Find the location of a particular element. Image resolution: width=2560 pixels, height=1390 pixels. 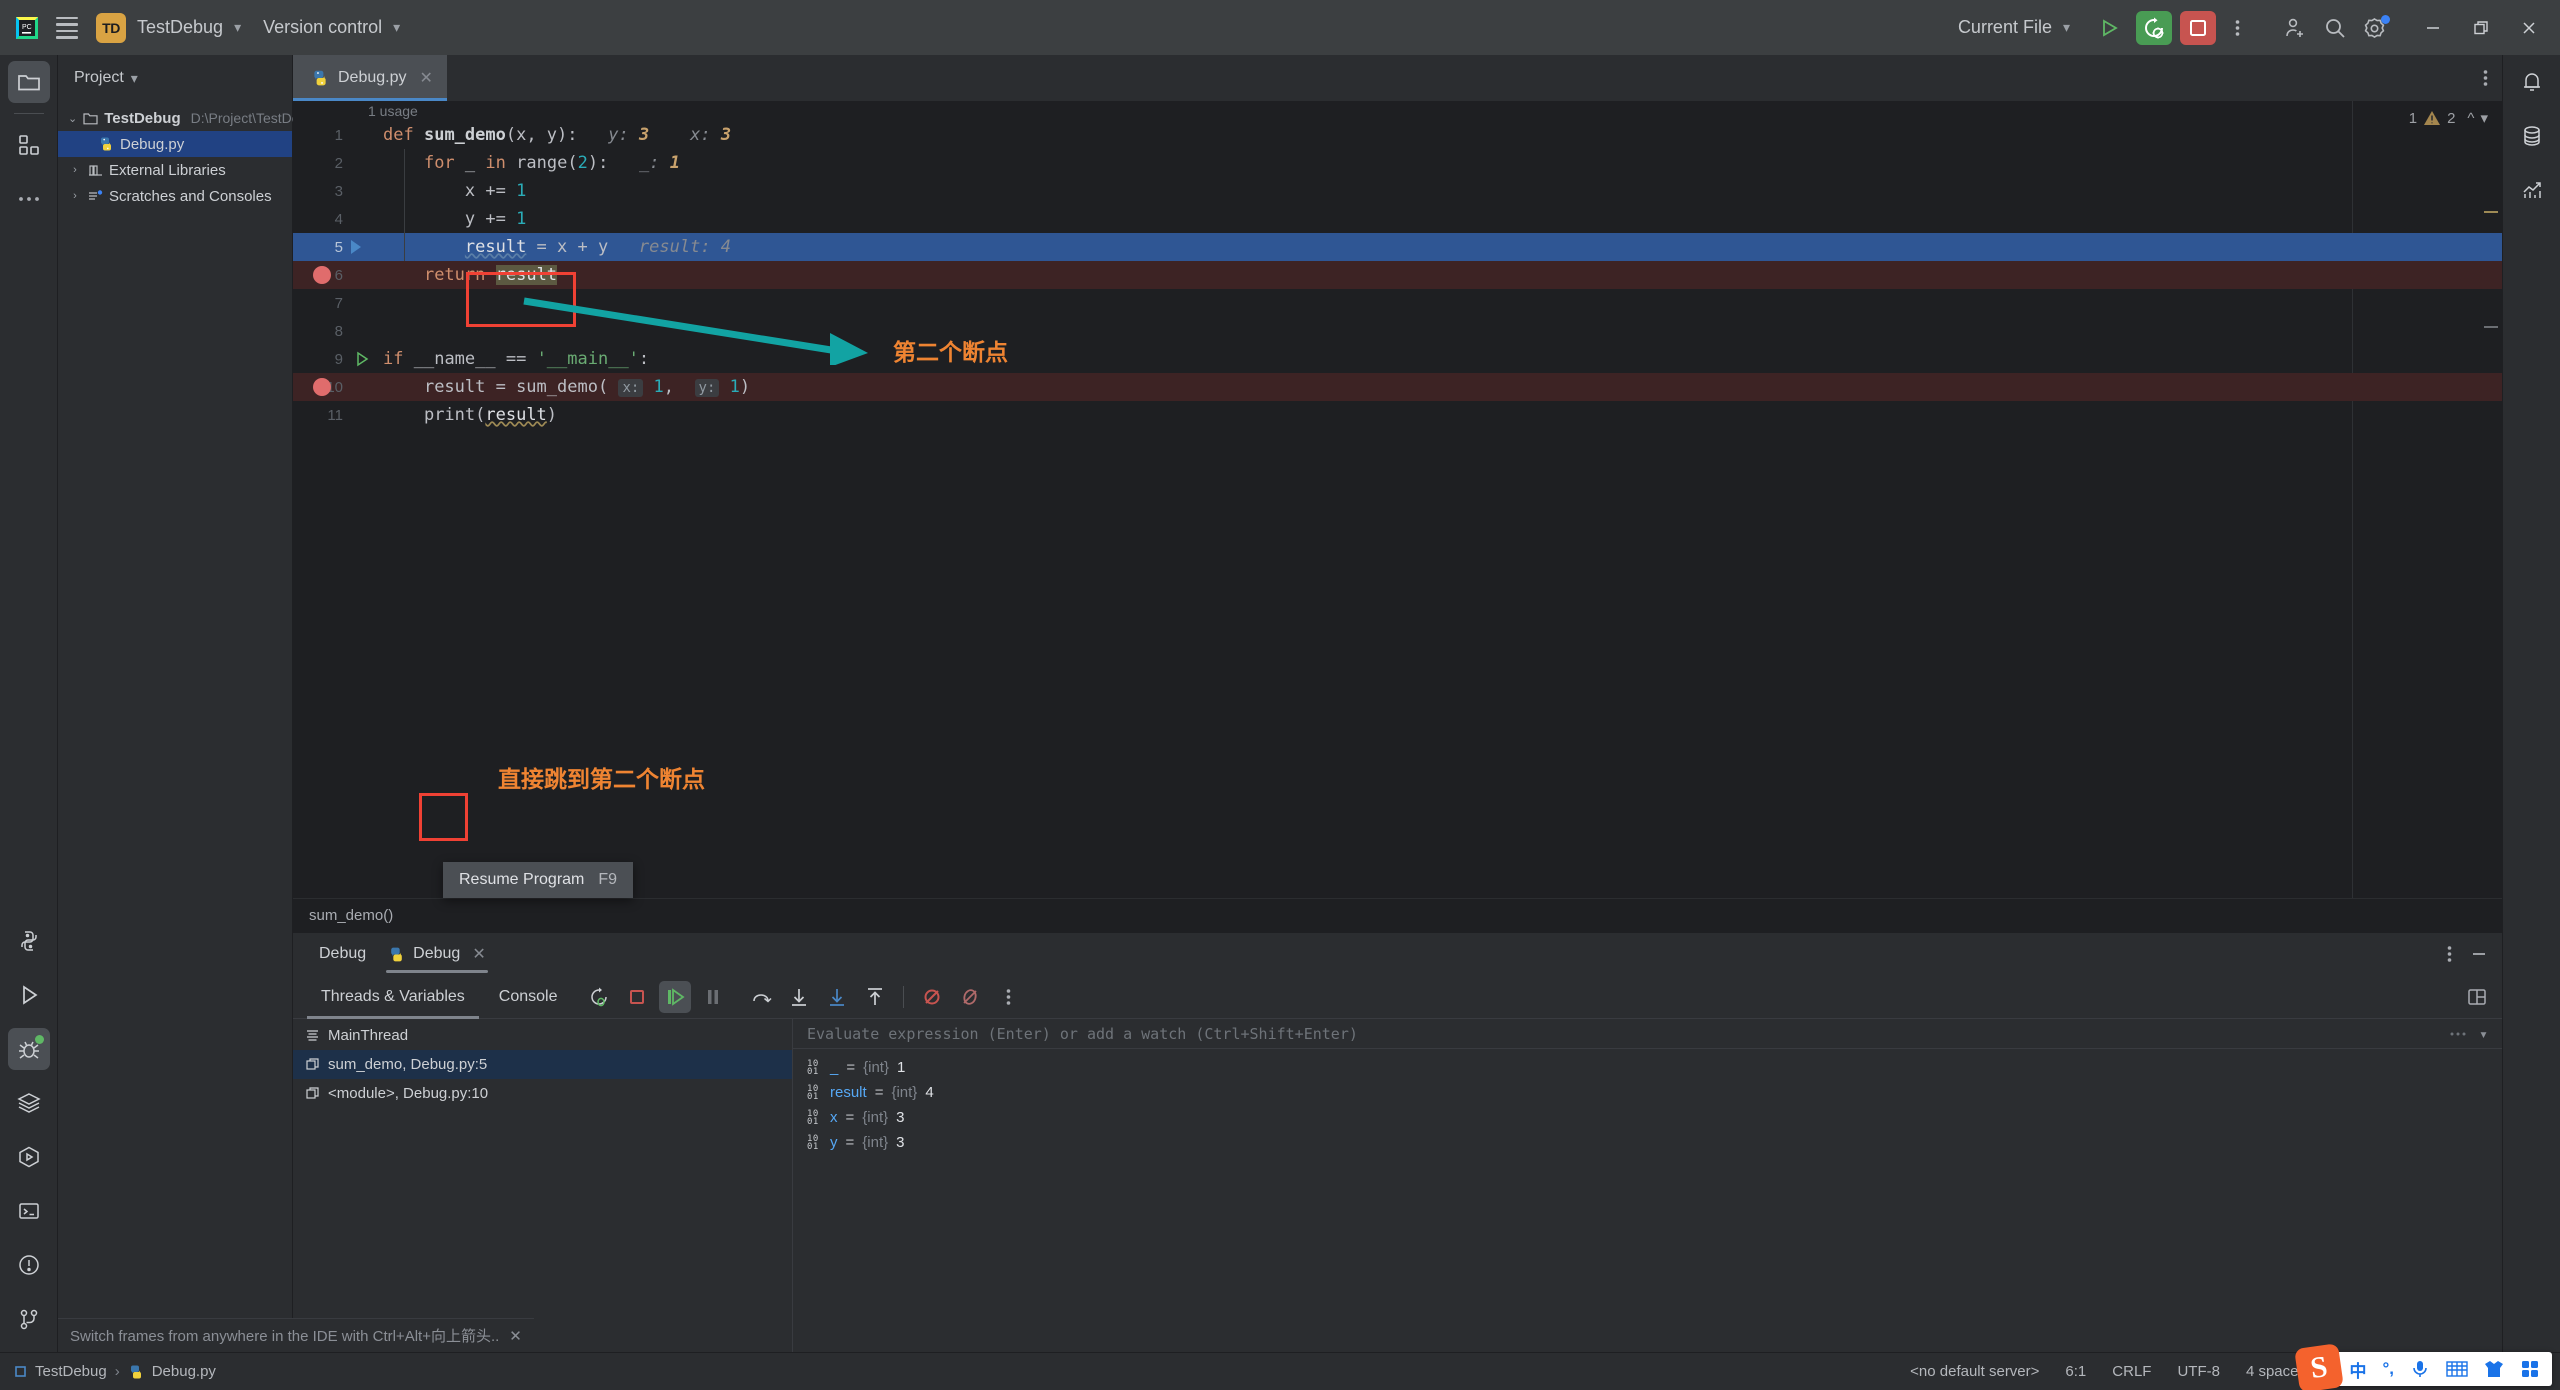

code-line-10: 10 result = sum_demo( x: 1, y: 1) is located at coordinates (1397, 387).